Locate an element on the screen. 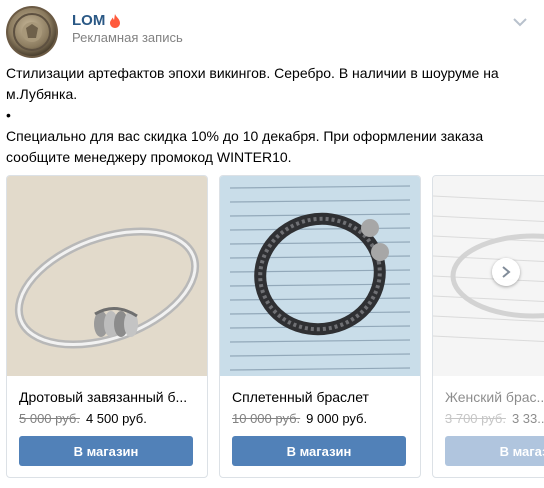 The width and height of the screenshot is (544, 488). chevron-down-icon is located at coordinates (520, 20).